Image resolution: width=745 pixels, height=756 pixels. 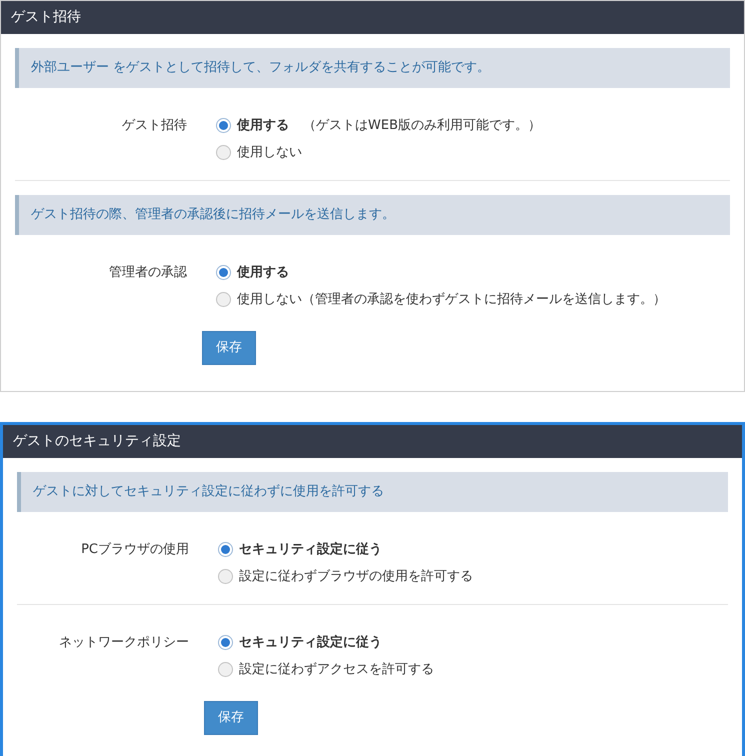 I want to click on option-label: 設定に従わずアクセスを許可する, so click(x=336, y=669).